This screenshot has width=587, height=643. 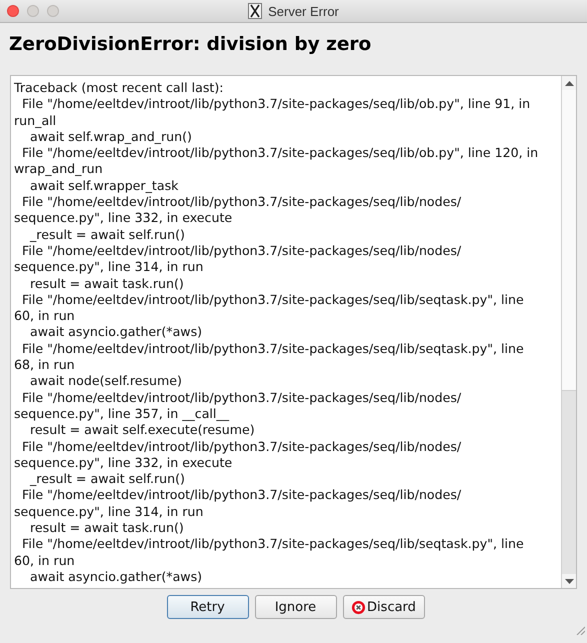 I want to click on traceback-line: File "/home/eeltdev/introot/lib/python3.7/site-packages/seq/lib/ob.py", line 120, in, so click(x=279, y=153).